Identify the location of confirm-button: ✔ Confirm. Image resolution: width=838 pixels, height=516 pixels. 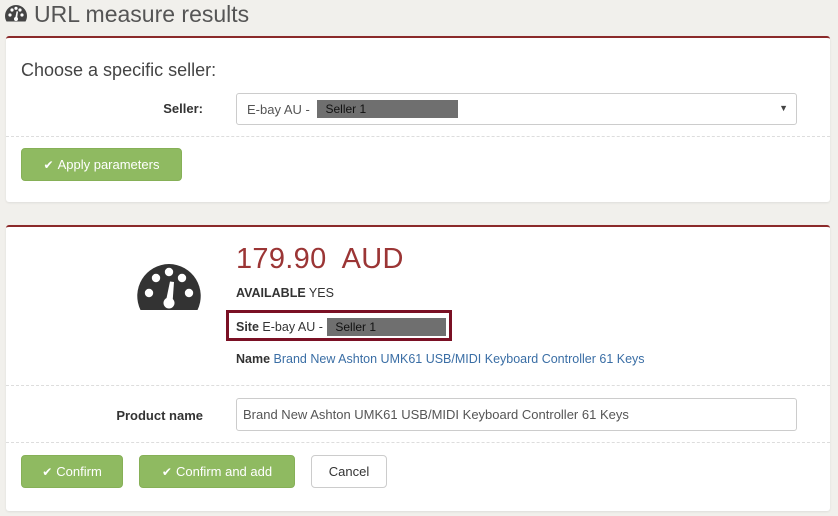
(72, 471).